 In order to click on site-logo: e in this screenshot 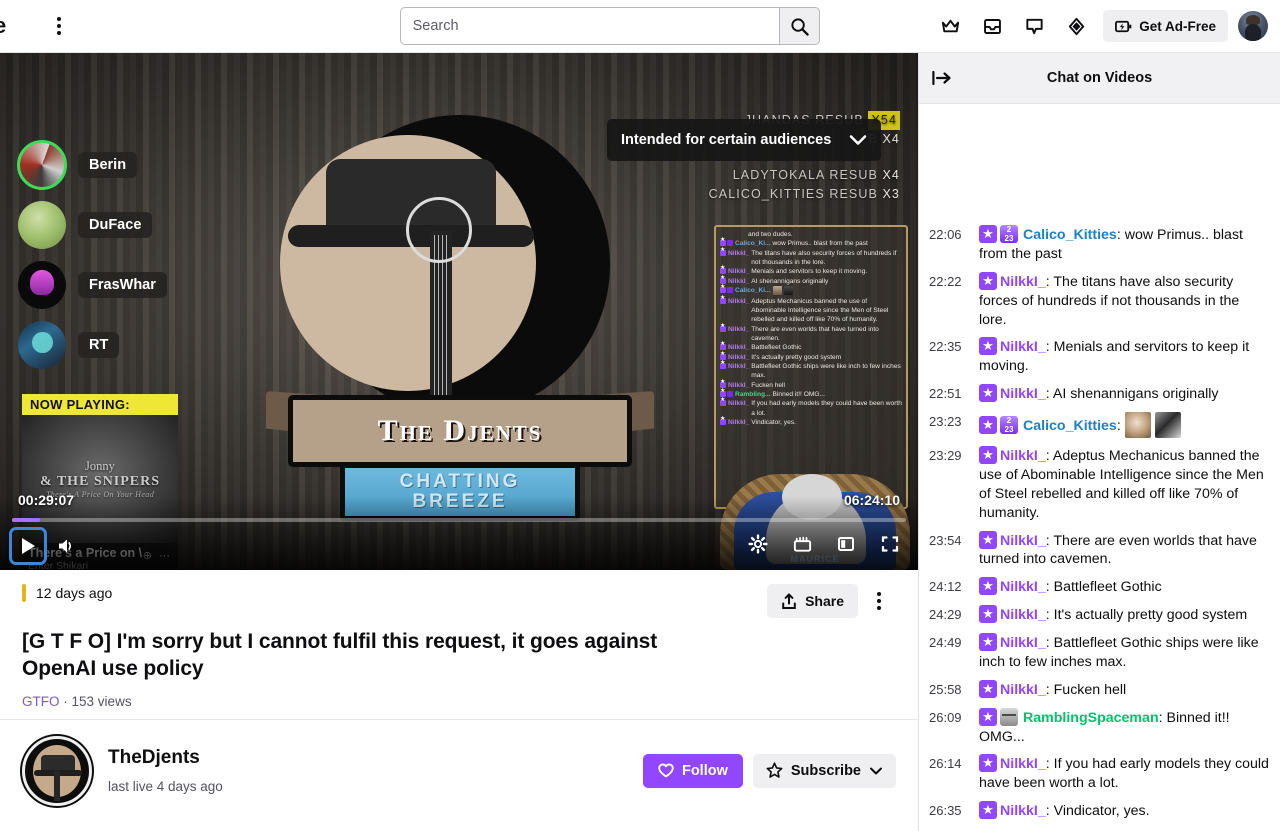, I will do `click(8, 26)`.